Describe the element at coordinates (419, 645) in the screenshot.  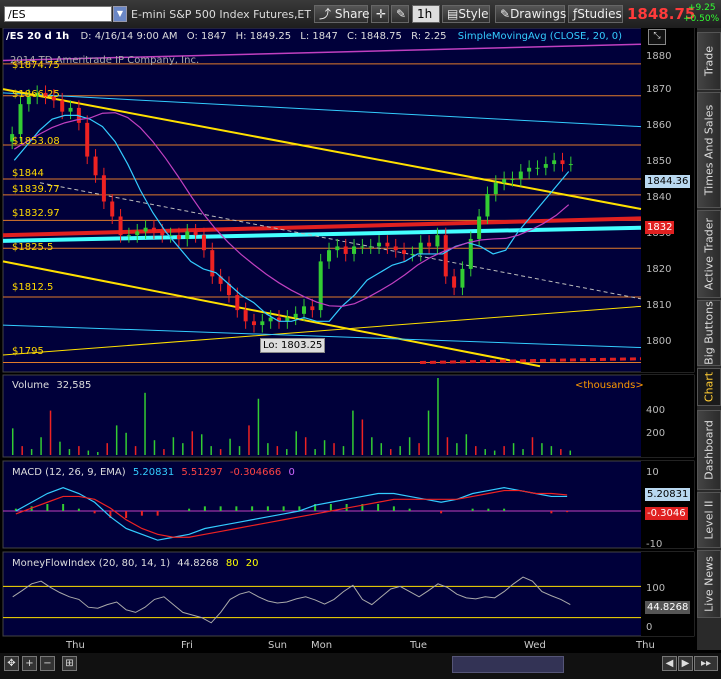
I see `x-axis-label: Tue` at that location.